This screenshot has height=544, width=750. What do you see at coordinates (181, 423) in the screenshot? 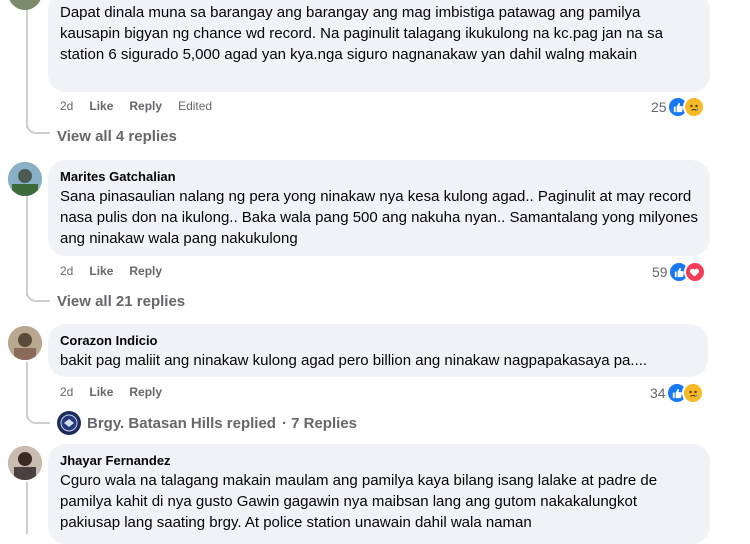
I see `replied-page-name: Brgy. Batasan Hills replied` at bounding box center [181, 423].